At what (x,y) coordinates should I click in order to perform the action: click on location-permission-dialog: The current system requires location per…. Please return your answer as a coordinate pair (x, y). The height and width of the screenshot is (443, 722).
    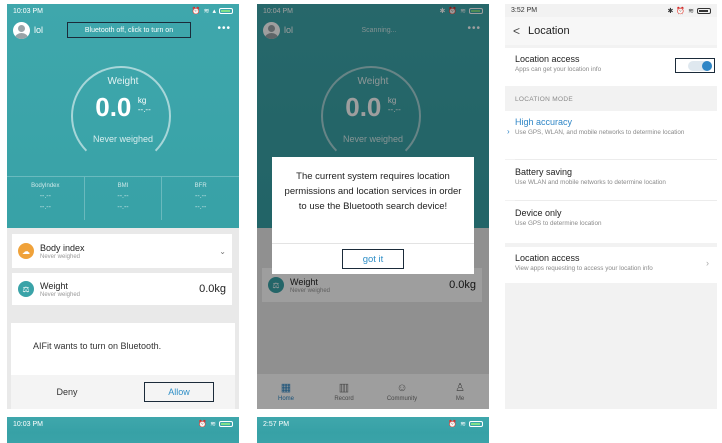
    Looking at the image, I should click on (373, 215).